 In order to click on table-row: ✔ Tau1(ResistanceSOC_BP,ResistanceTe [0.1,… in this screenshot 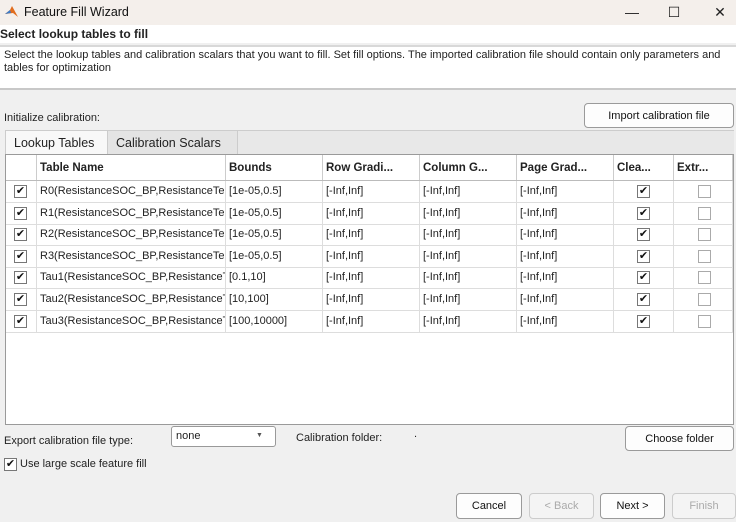, I will do `click(369, 278)`.